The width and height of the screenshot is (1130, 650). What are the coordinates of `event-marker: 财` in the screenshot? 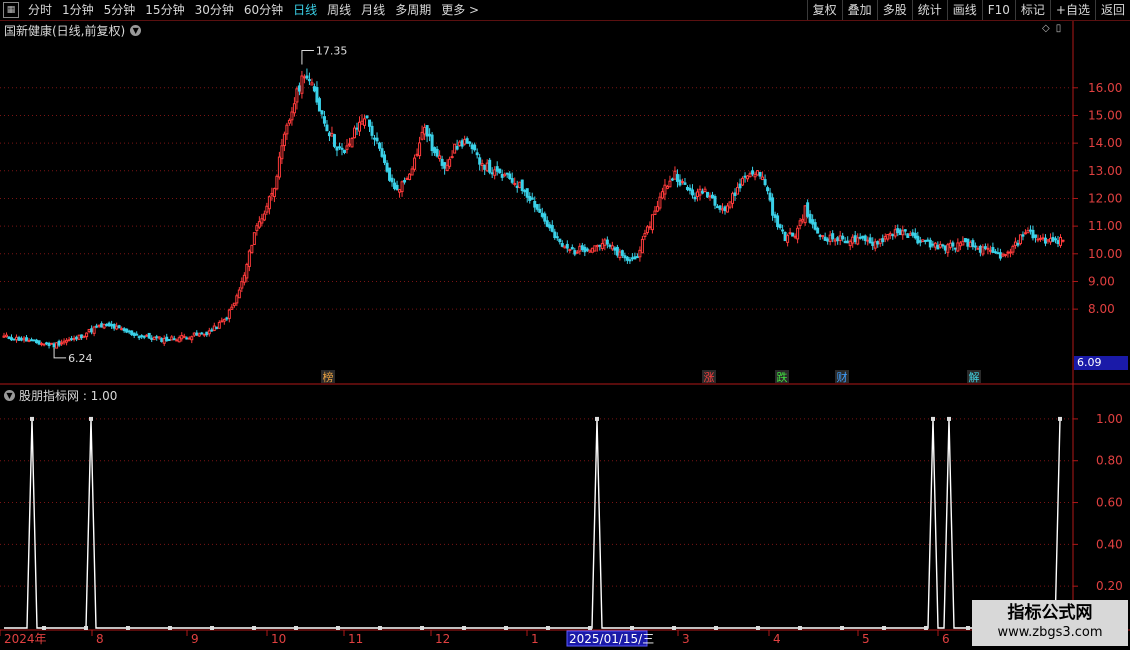 It's located at (842, 377).